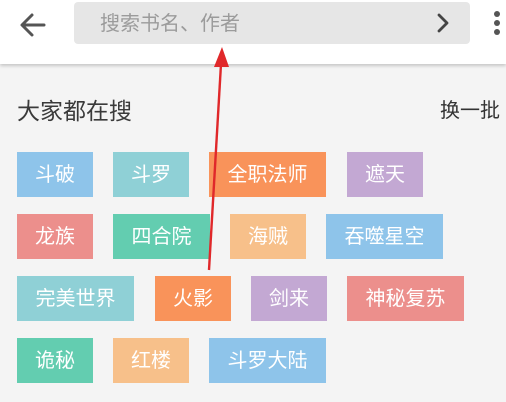  Describe the element at coordinates (151, 360) in the screenshot. I see `tag-button: 红楼` at that location.